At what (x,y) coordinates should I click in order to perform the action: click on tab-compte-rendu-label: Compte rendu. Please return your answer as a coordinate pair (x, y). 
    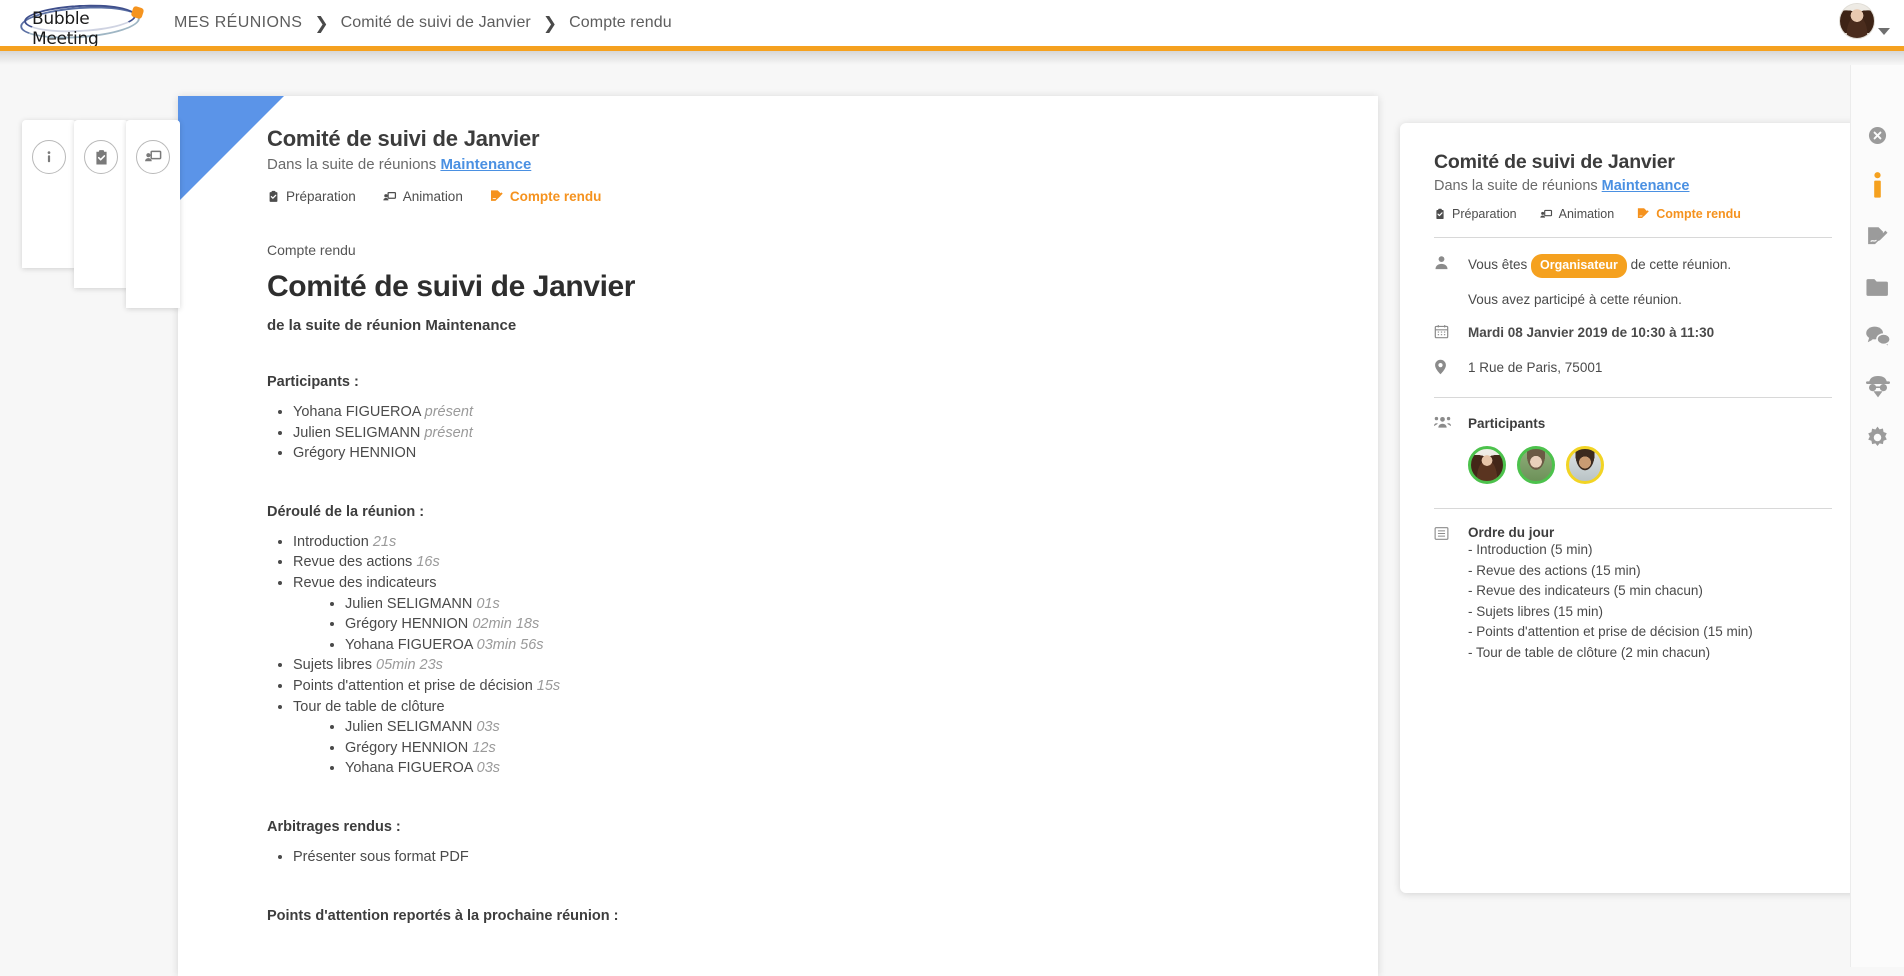
    Looking at the image, I should click on (555, 196).